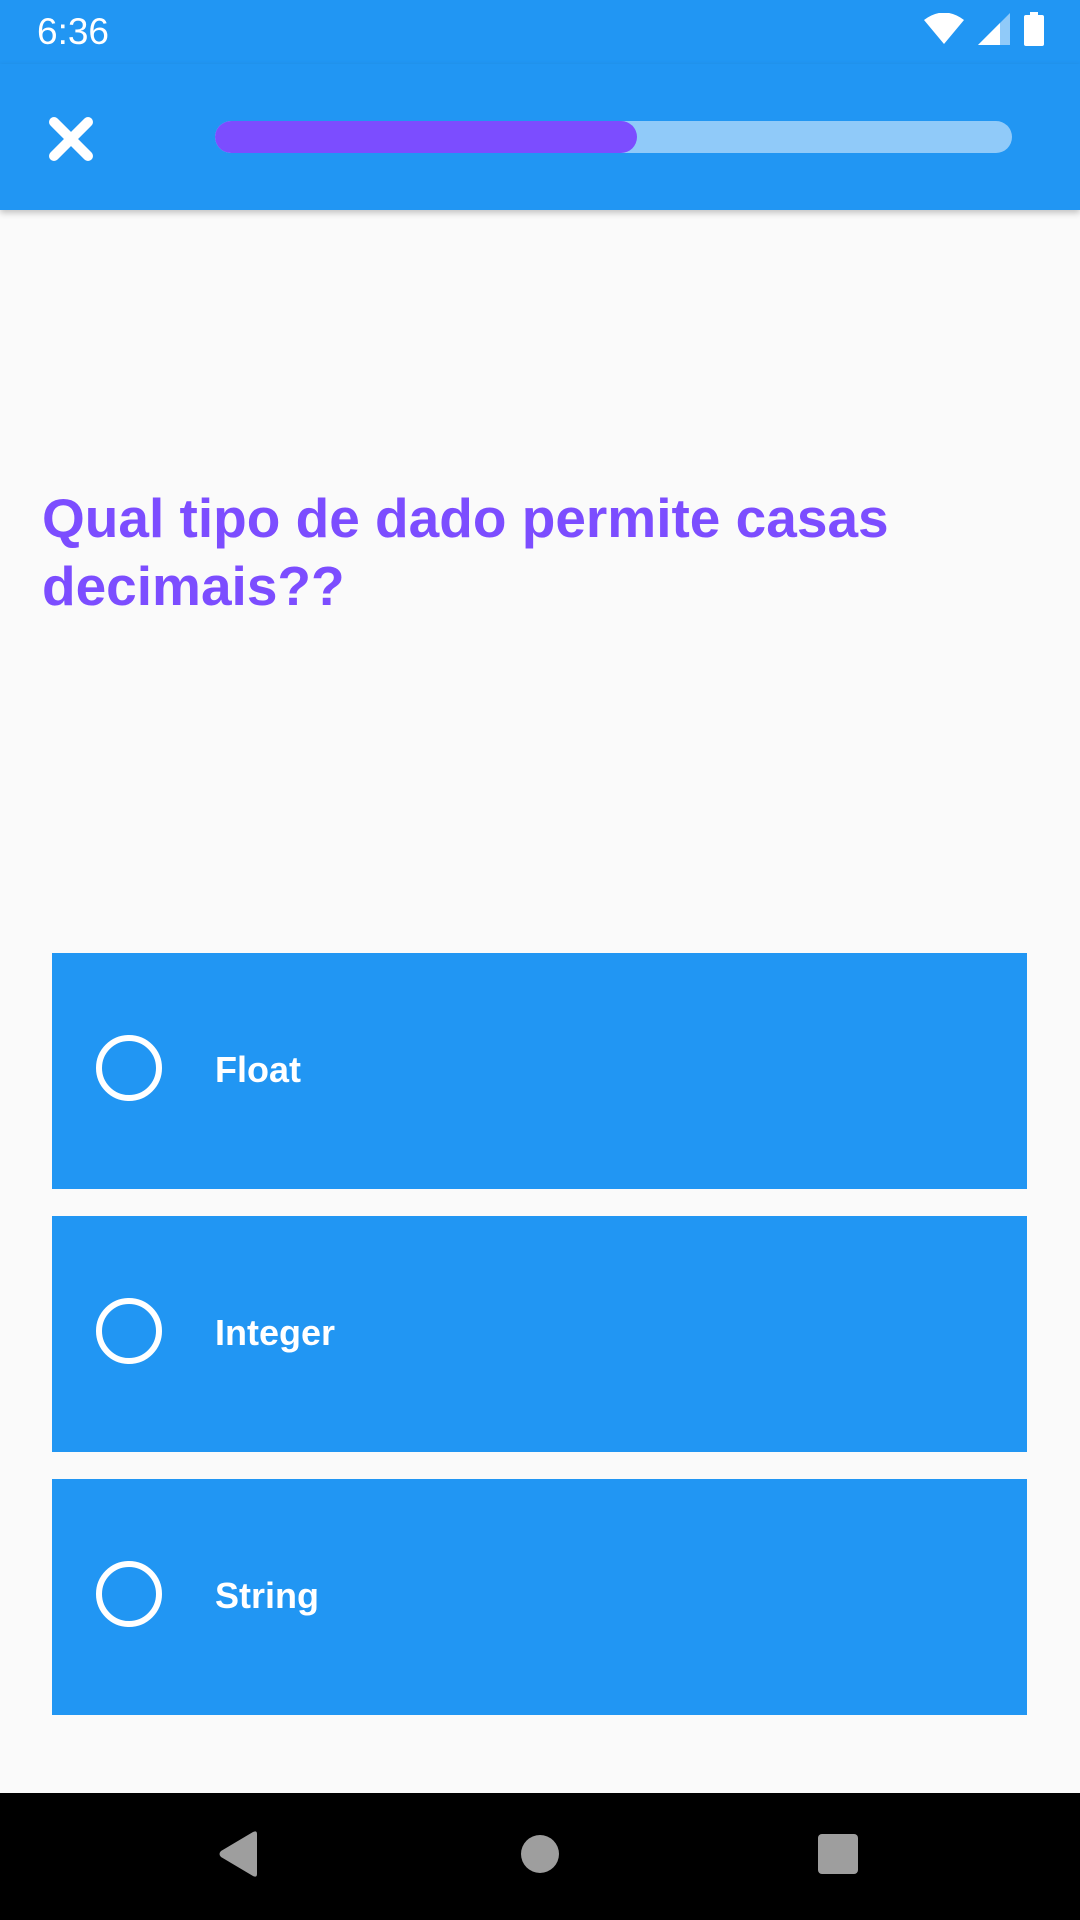 This screenshot has width=1080, height=1920. What do you see at coordinates (1034, 31) in the screenshot?
I see `battery-icon` at bounding box center [1034, 31].